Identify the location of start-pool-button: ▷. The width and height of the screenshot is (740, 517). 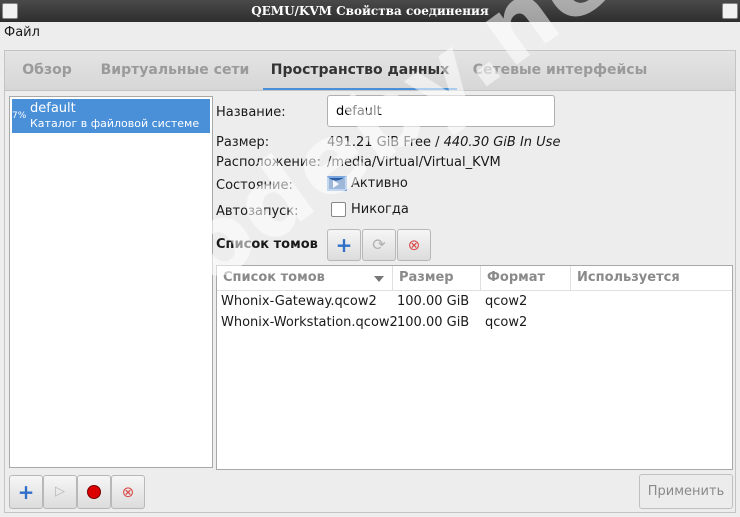
(60, 492).